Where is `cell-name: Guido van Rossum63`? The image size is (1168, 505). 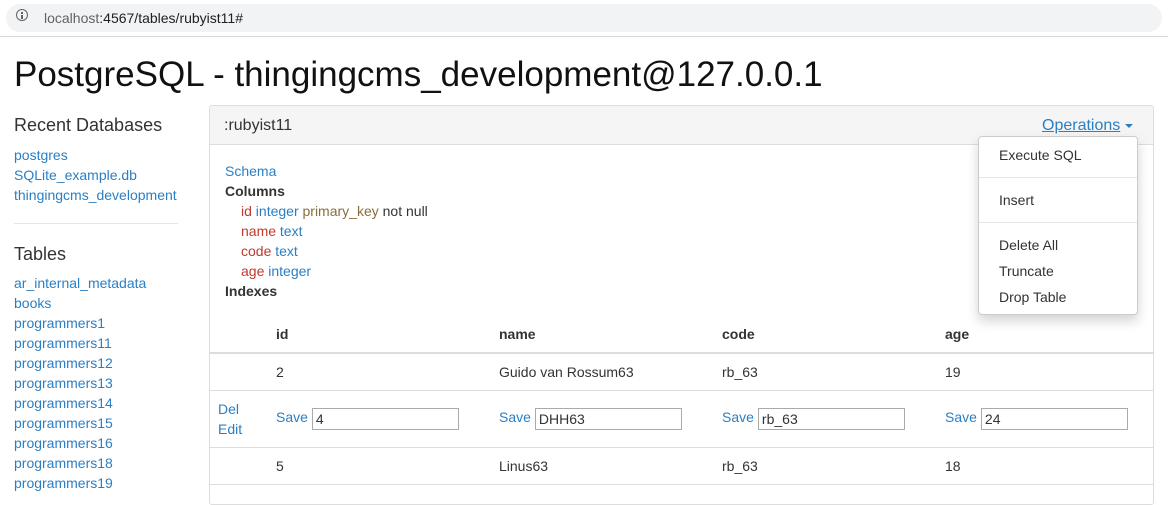 cell-name: Guido van Rossum63 is located at coordinates (566, 371).